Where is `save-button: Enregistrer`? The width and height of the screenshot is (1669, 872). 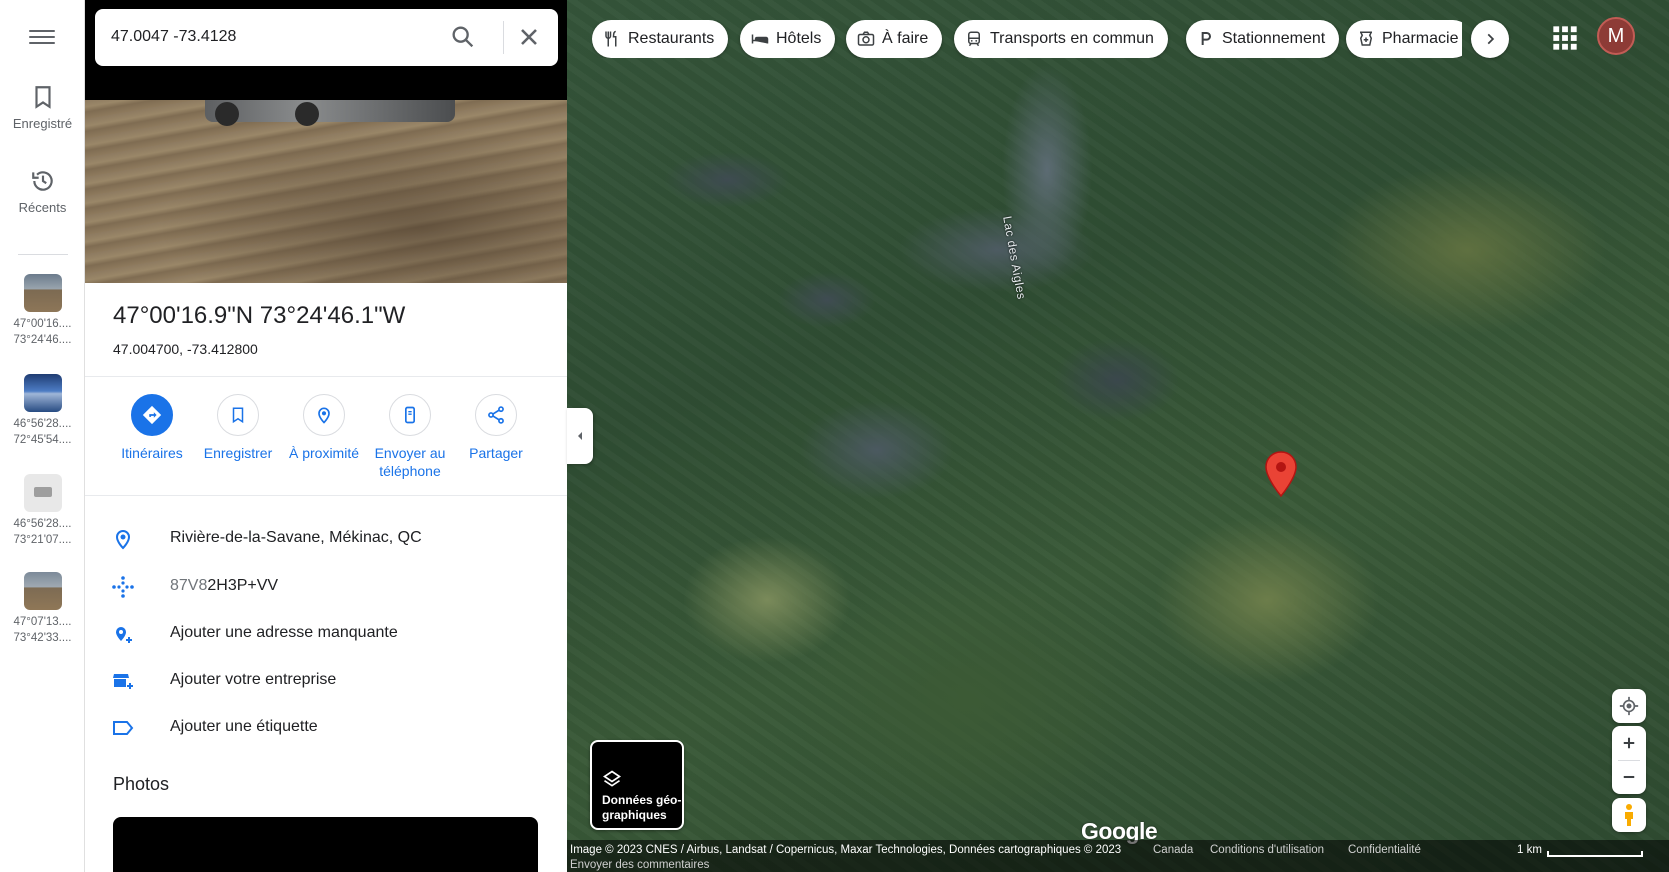
save-button: Enregistrer is located at coordinates (238, 428).